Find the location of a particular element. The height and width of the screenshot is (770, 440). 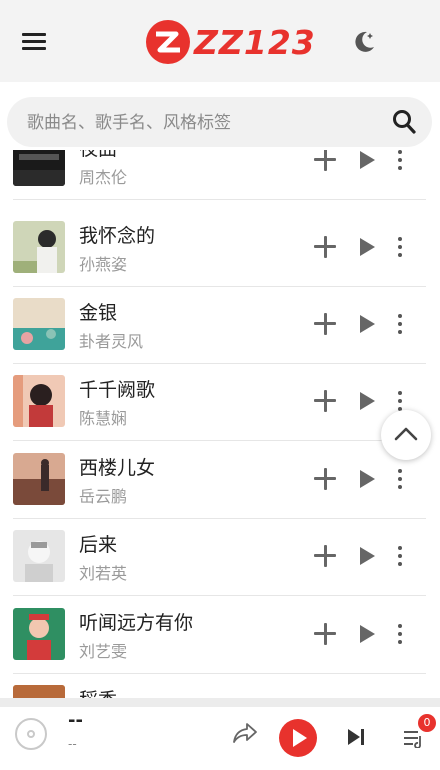

search-input is located at coordinates (202, 123).